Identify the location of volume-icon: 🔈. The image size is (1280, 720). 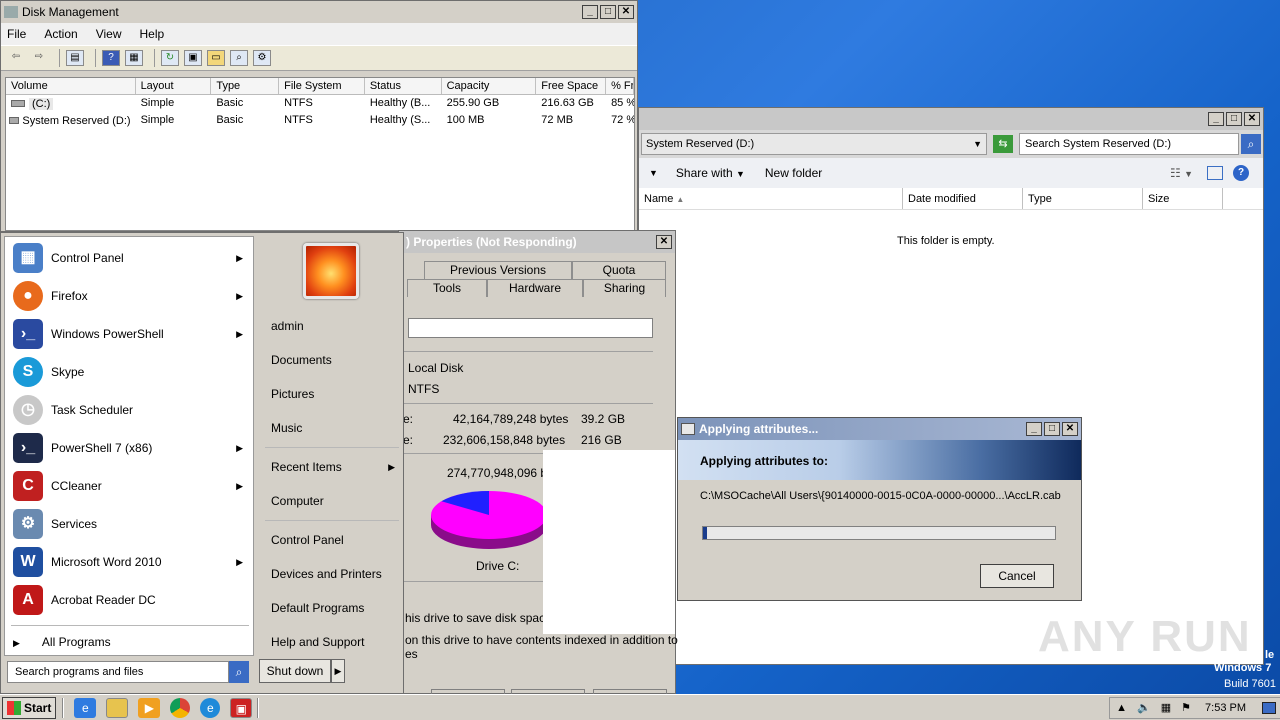
(1144, 707).